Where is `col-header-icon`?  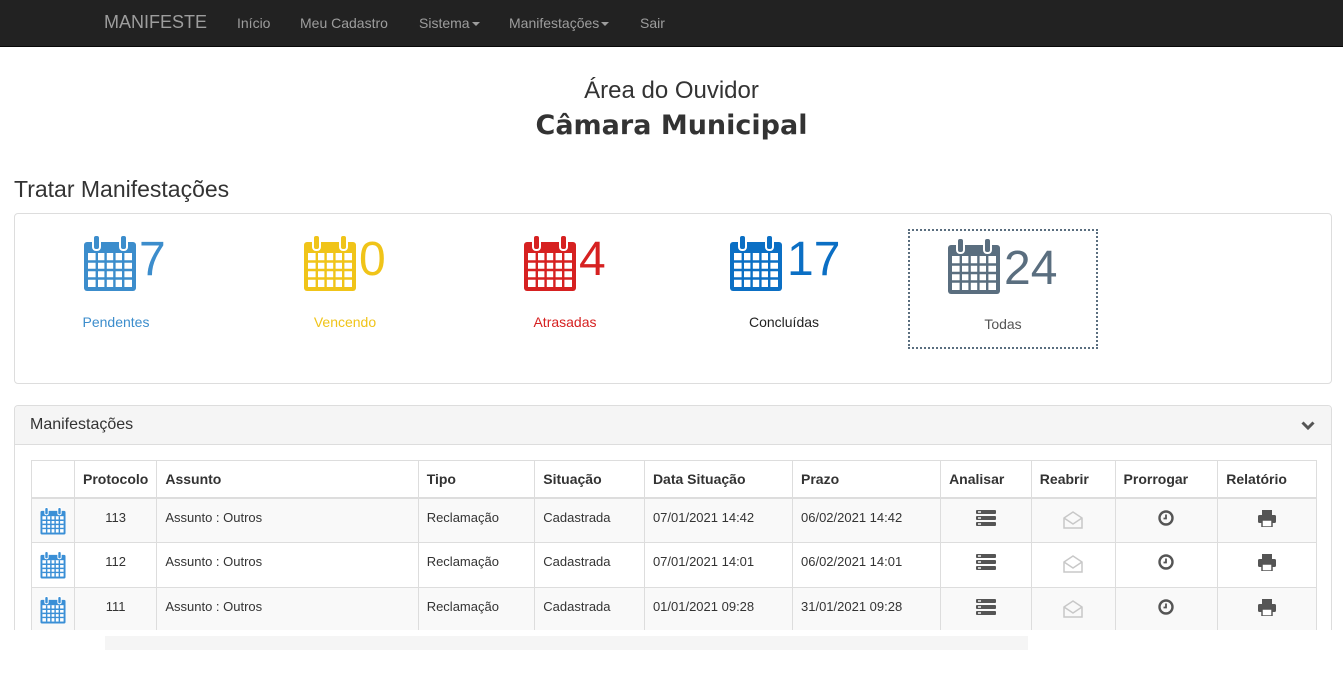
col-header-icon is located at coordinates (53, 479).